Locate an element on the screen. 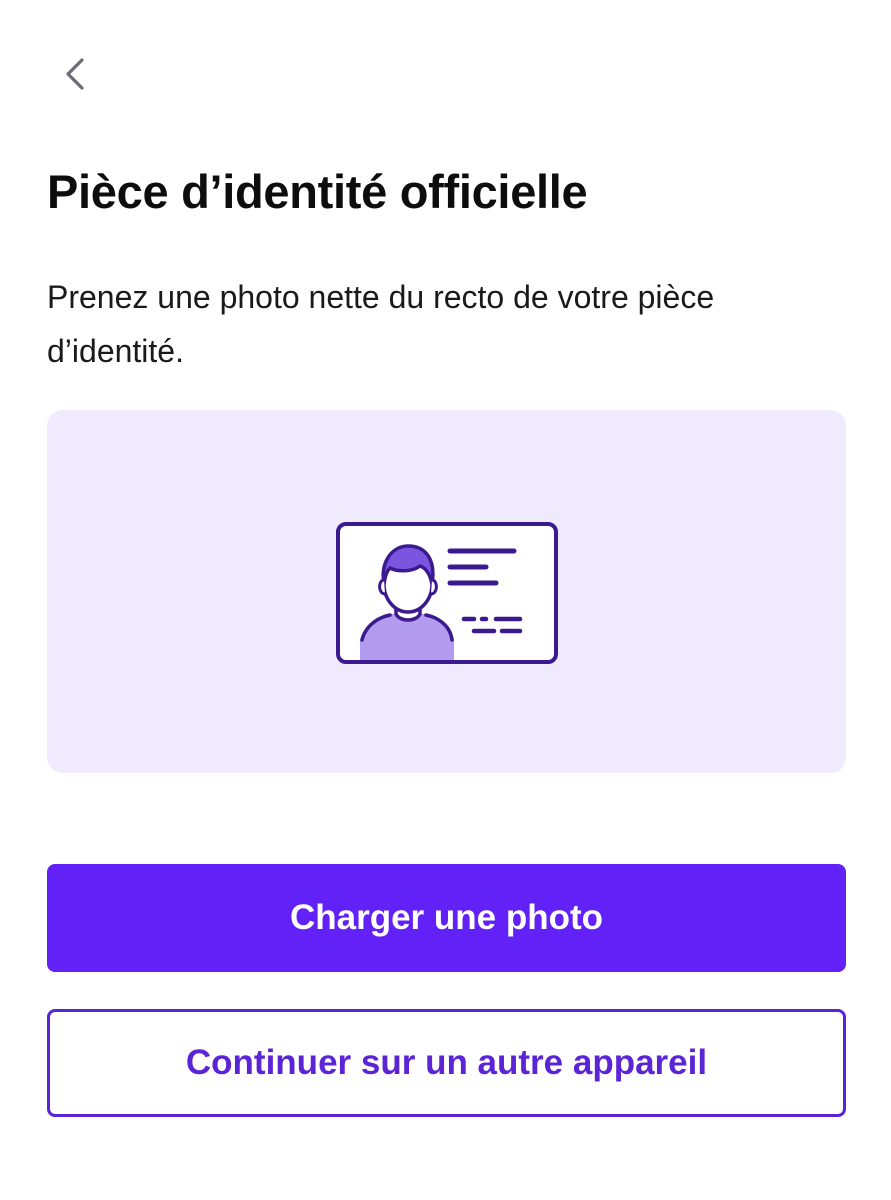  upload-photo-button: Charger une photo is located at coordinates (446, 918).